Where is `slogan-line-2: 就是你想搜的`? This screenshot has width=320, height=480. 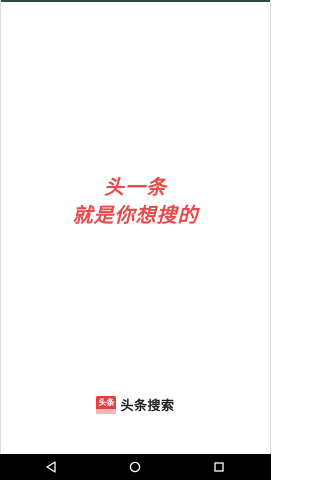 slogan-line-2: 就是你想搜的 is located at coordinates (135, 215).